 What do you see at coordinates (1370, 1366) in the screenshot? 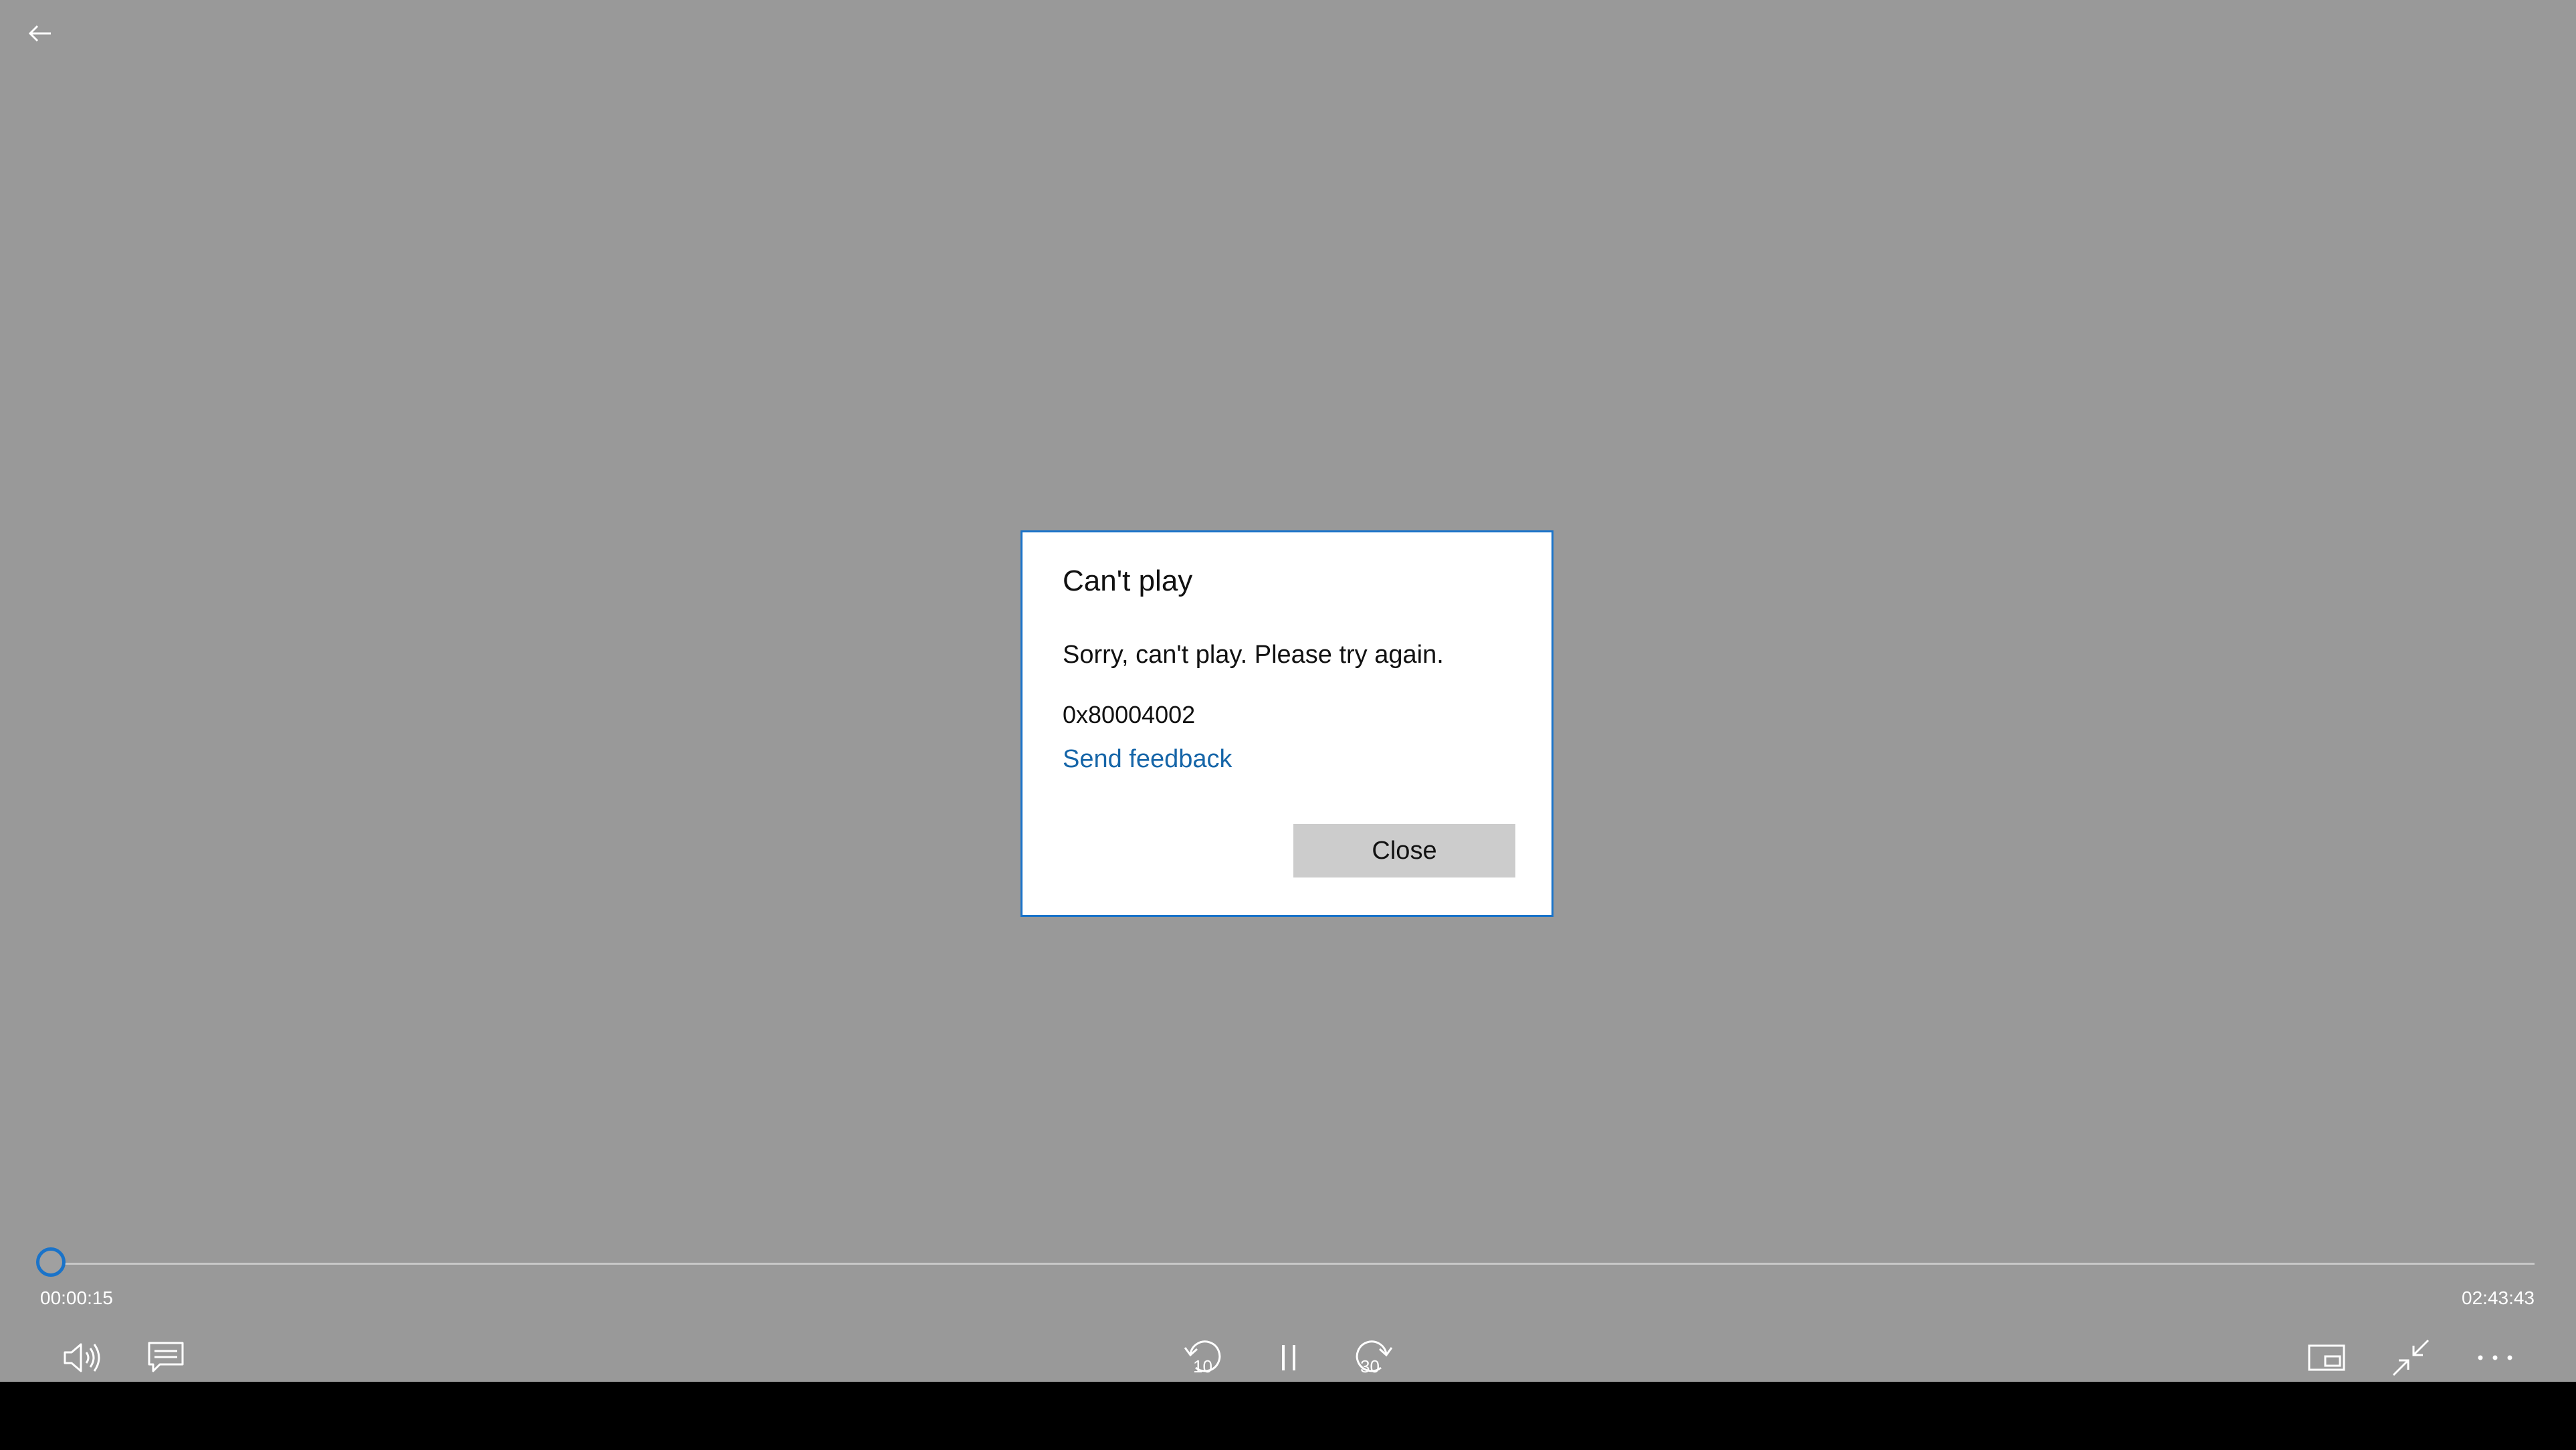
I see `skip-forward-label: 30` at bounding box center [1370, 1366].